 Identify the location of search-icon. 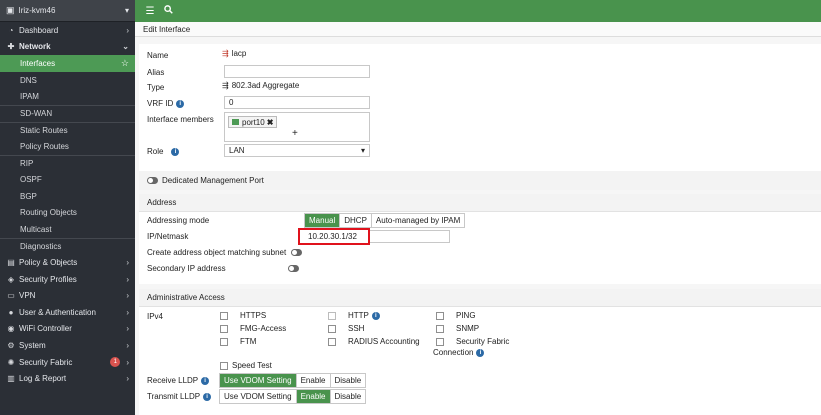
(168, 11).